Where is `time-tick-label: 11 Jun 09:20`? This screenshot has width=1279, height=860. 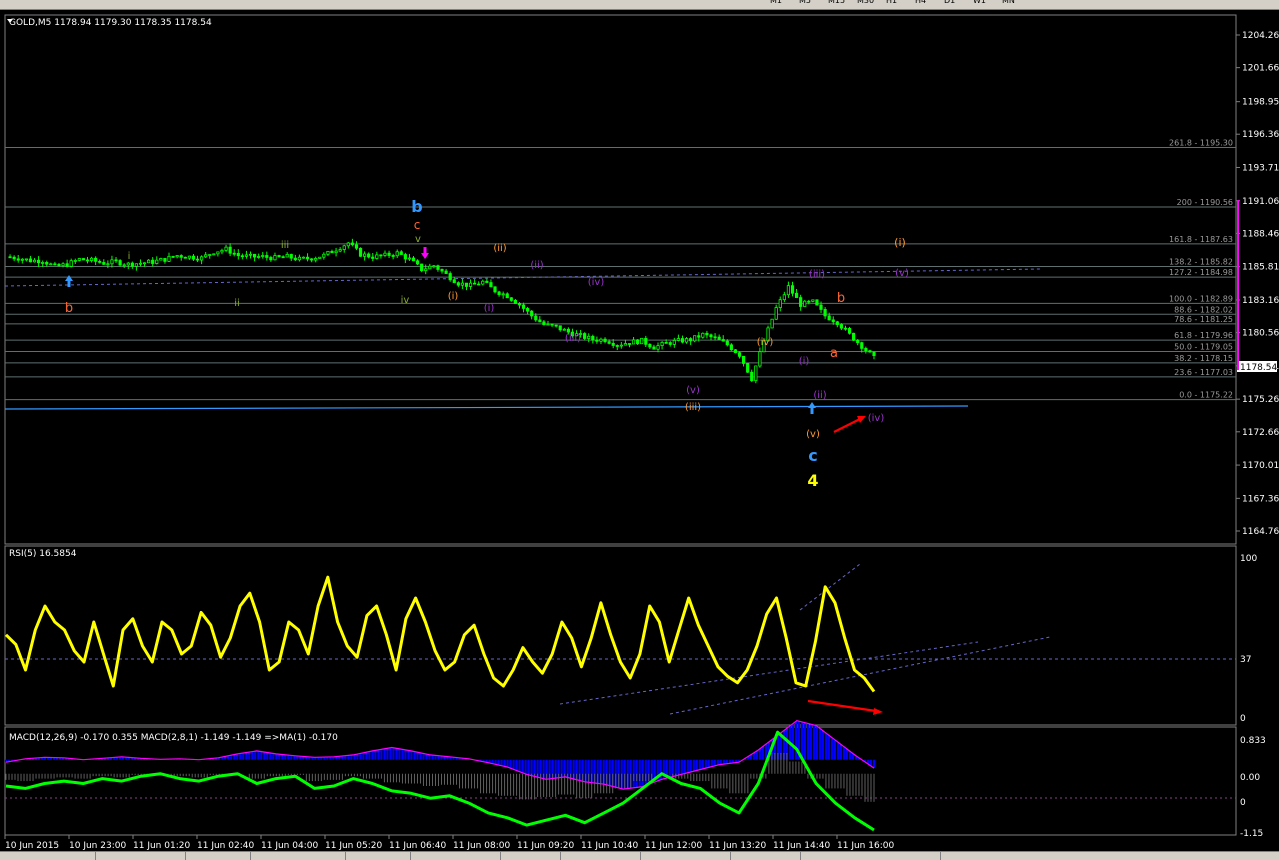 time-tick-label: 11 Jun 09:20 is located at coordinates (545, 846).